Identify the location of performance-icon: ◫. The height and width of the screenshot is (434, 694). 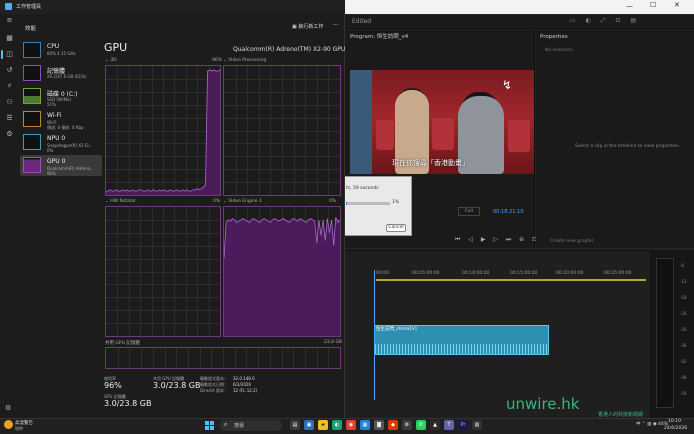
(9, 54).